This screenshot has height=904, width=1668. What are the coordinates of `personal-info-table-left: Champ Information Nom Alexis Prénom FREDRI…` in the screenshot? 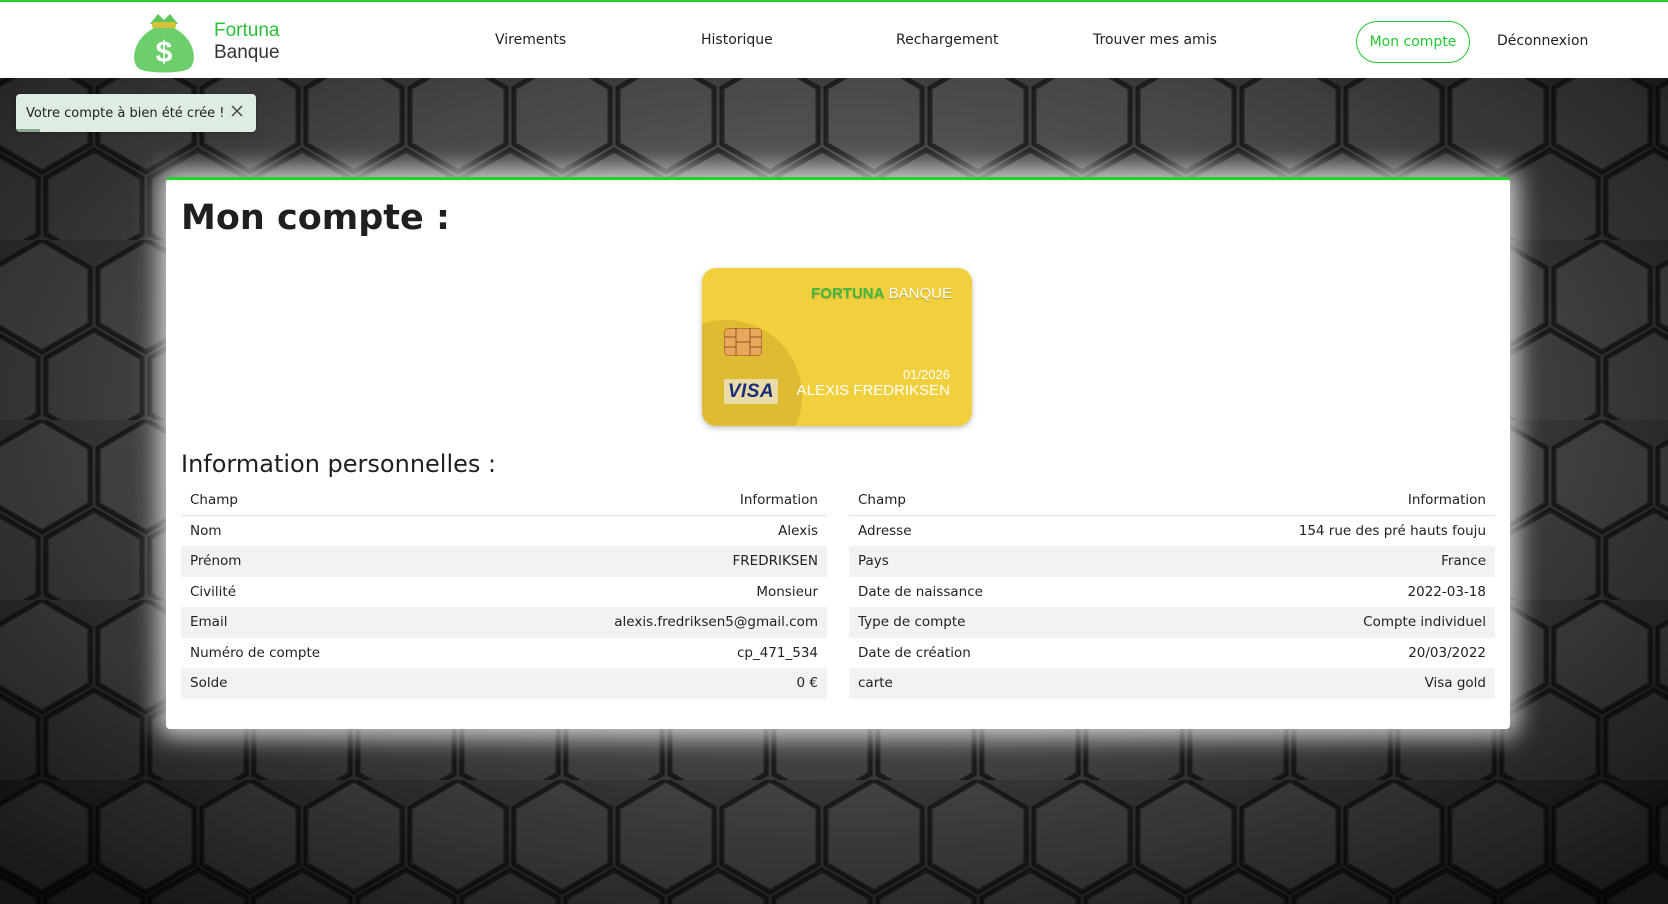 It's located at (504, 592).